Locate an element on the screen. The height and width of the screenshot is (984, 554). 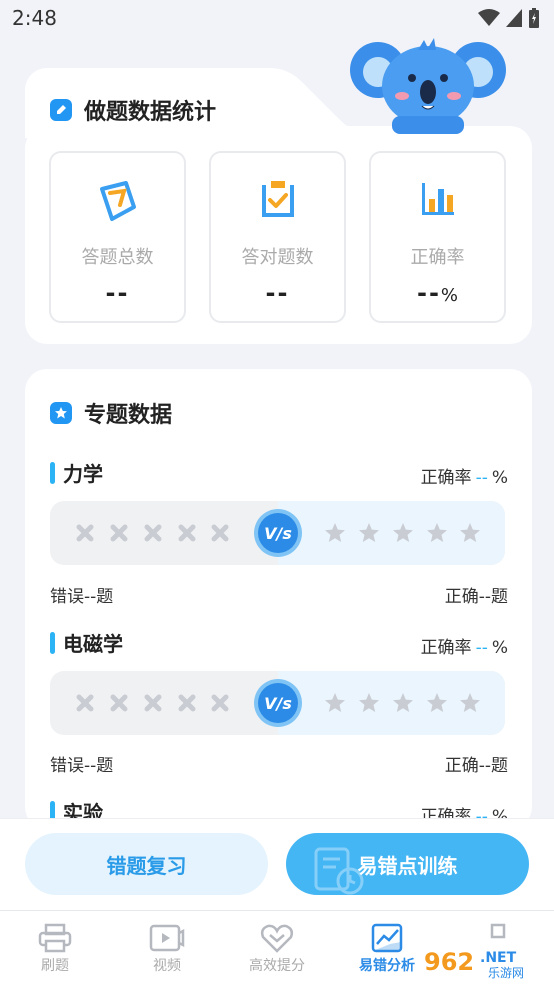
status-icons is located at coordinates (509, 18).